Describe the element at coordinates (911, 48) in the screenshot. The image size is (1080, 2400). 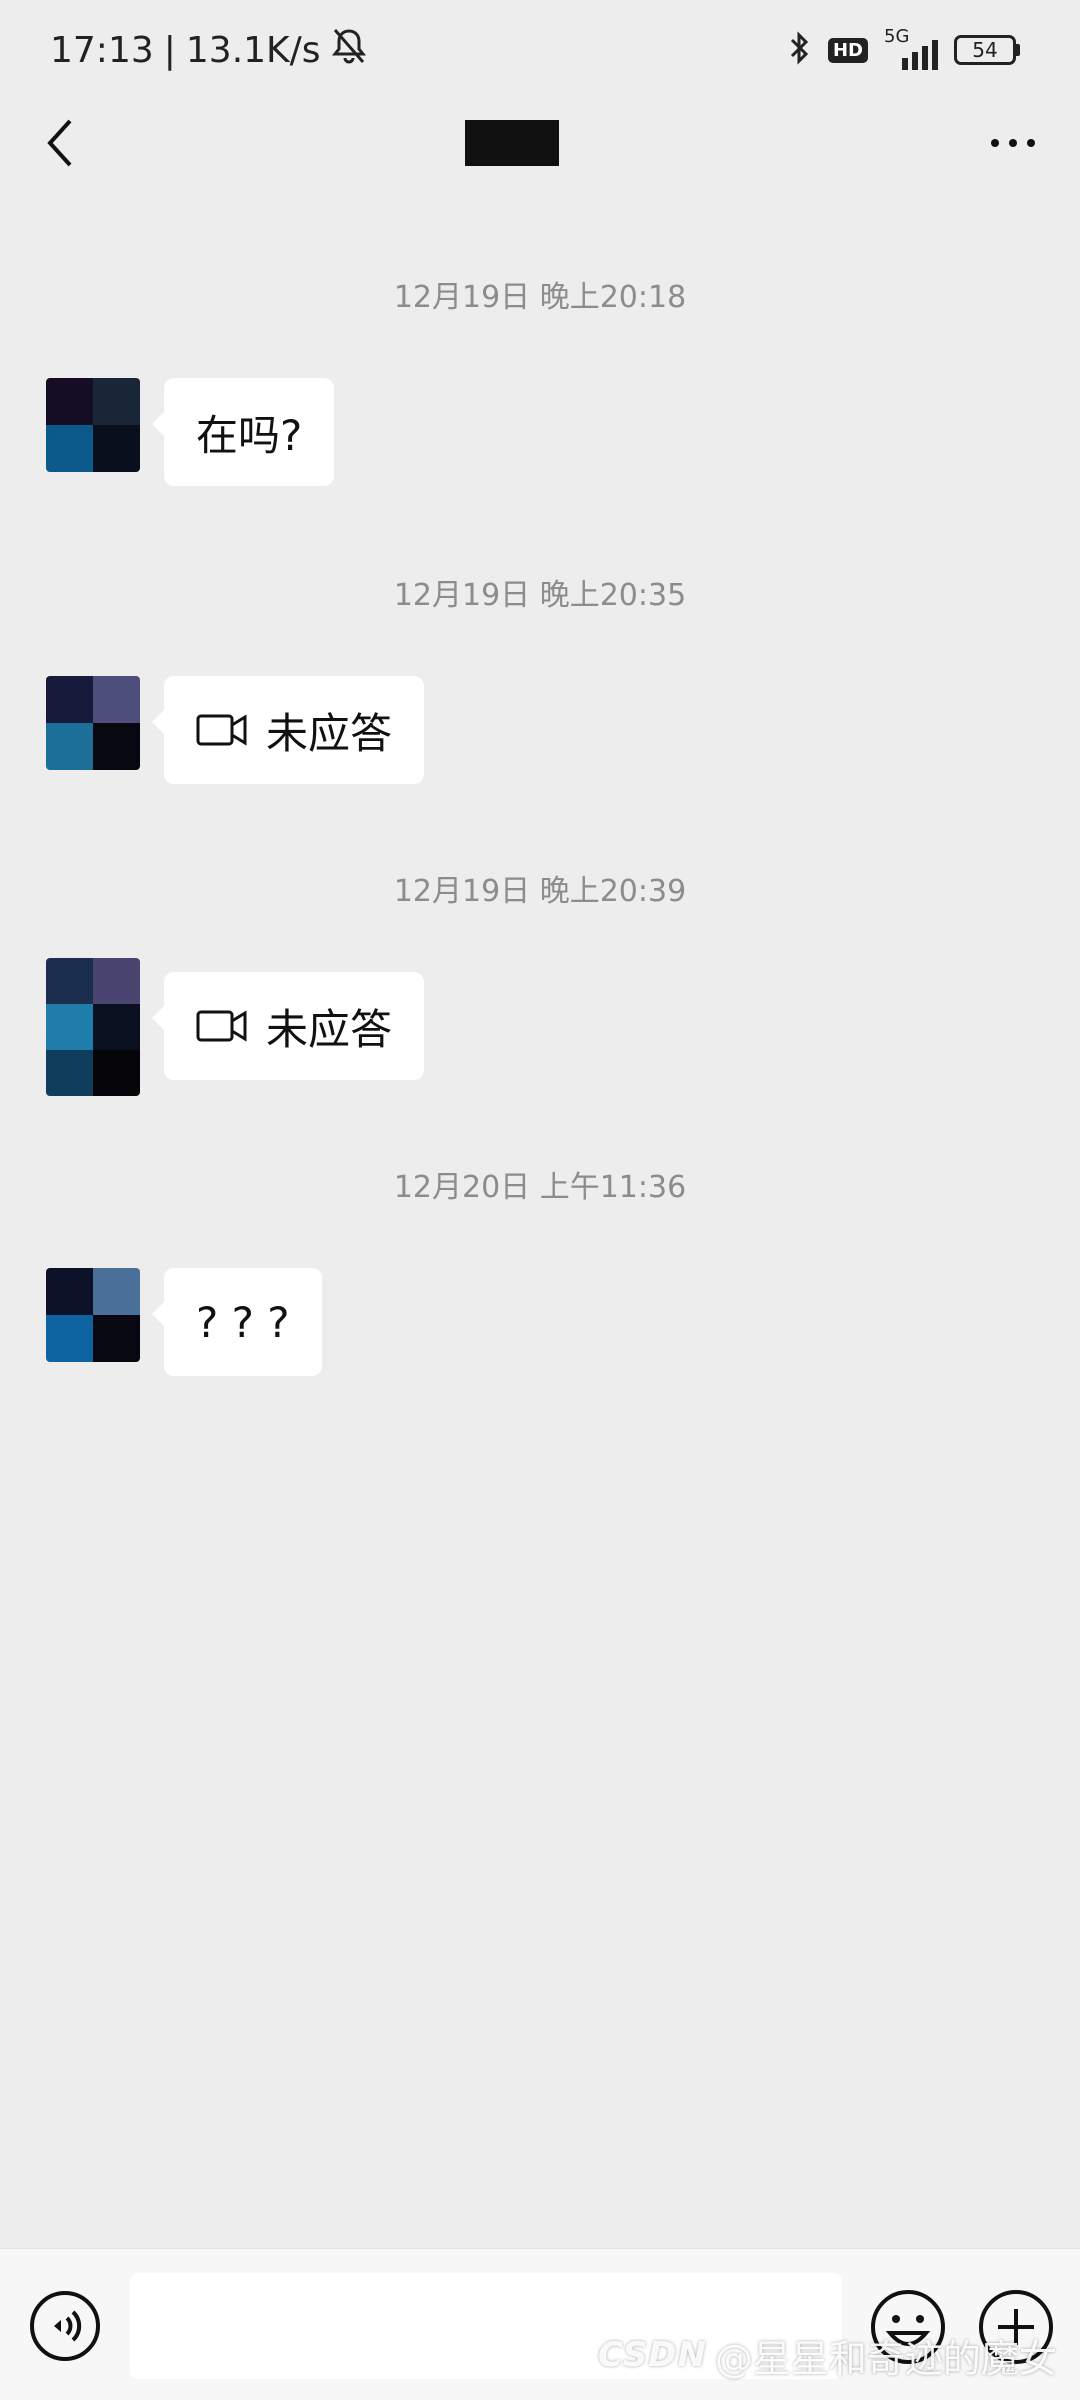
I see `signal-icon: 5G` at that location.